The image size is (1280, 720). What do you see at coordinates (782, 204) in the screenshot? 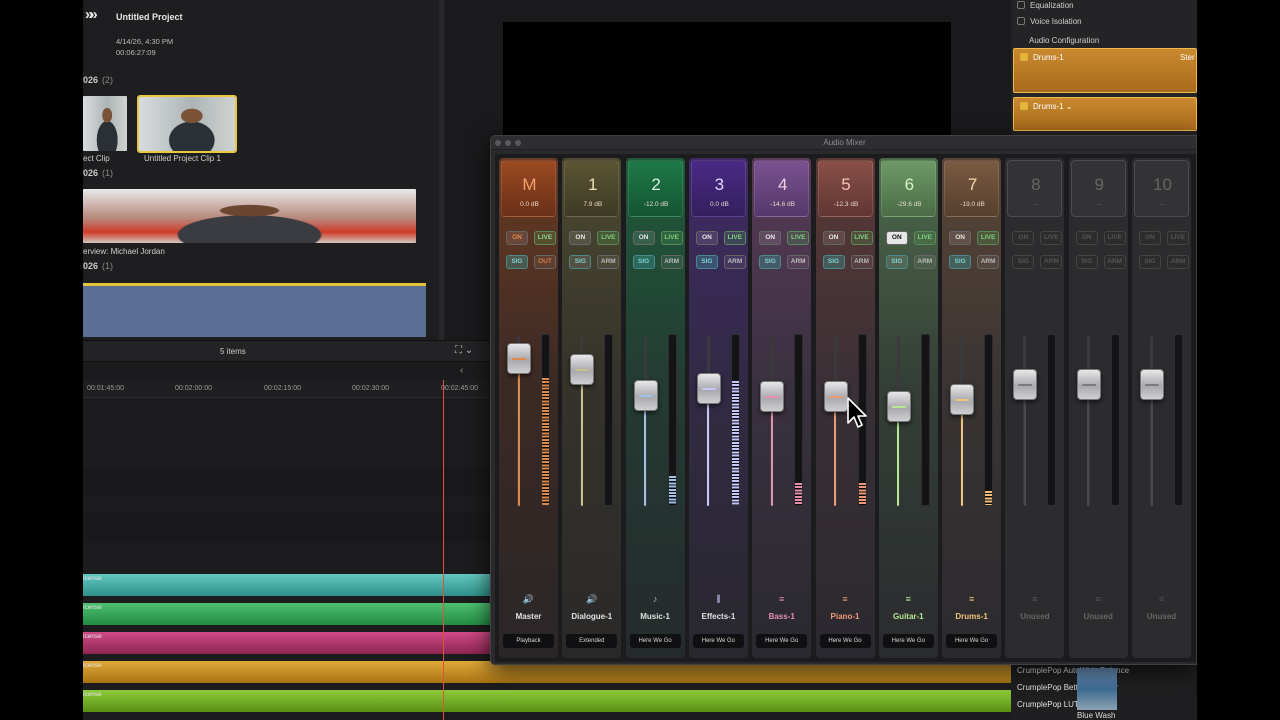
I see `channel-level-db: -14.6 dB` at bounding box center [782, 204].